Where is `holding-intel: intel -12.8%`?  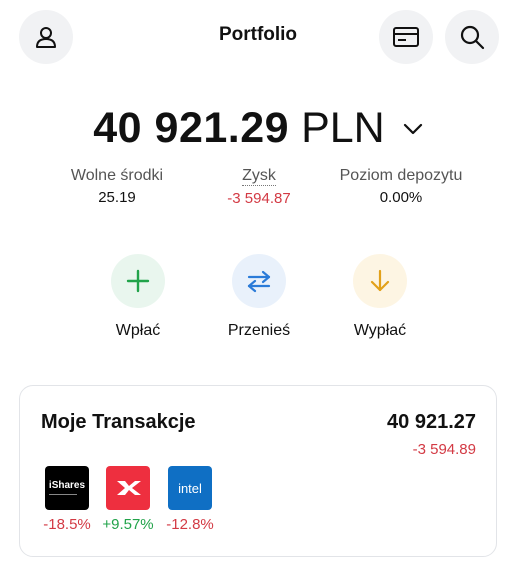
holding-intel: intel -12.8% is located at coordinates (190, 499).